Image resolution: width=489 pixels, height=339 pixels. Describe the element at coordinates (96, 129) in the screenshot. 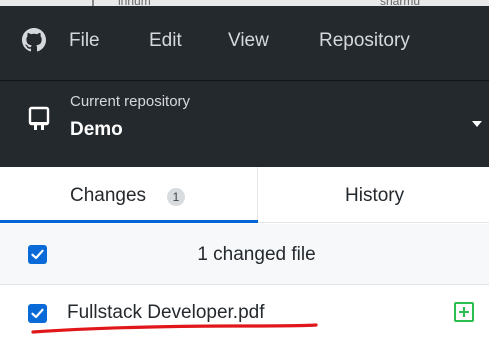

I see `repository-name: Demo` at that location.